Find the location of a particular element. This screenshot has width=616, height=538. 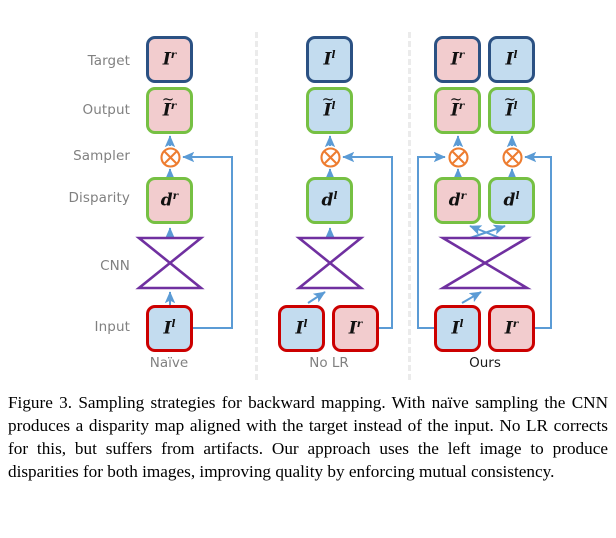

col2-input-I-r: Ir is located at coordinates (355, 328).